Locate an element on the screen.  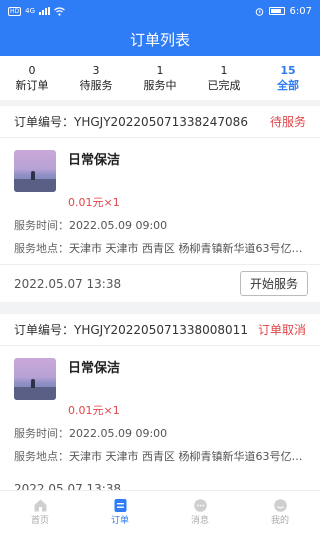
tab-count: 0 is located at coordinates (32, 70).